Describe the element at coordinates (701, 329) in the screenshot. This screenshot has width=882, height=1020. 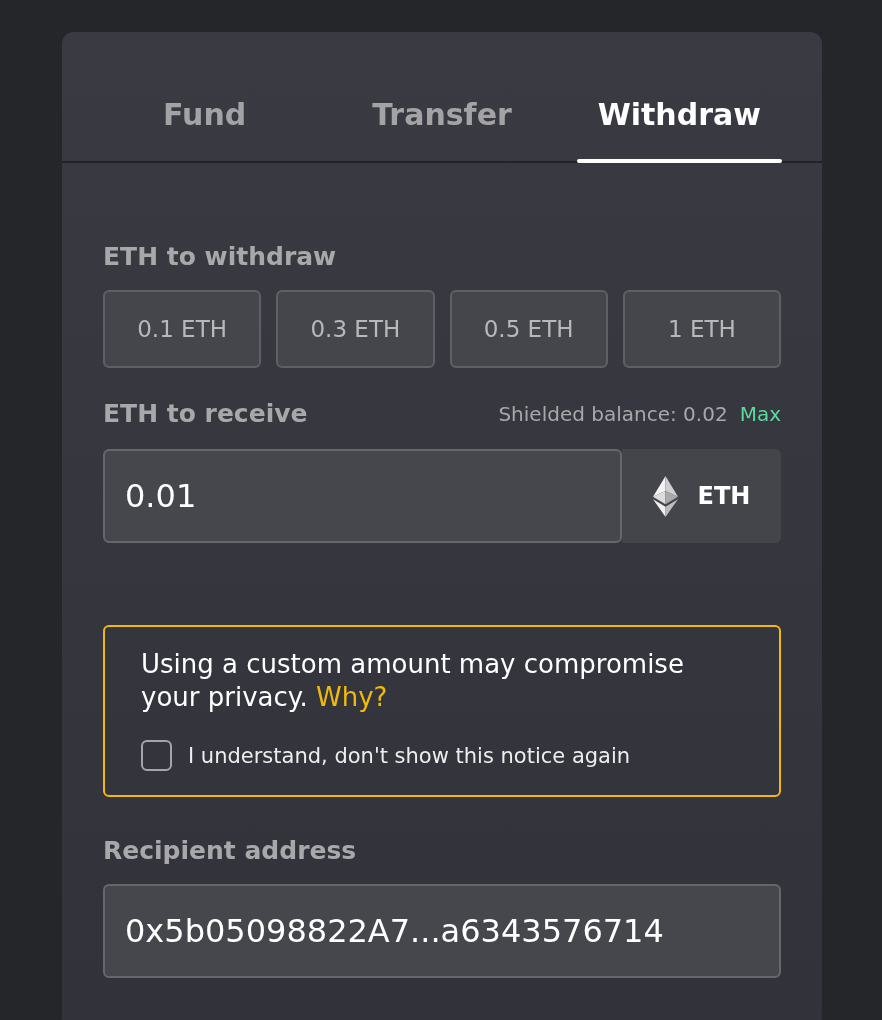
I see `amount-preset: 1 ETH` at that location.